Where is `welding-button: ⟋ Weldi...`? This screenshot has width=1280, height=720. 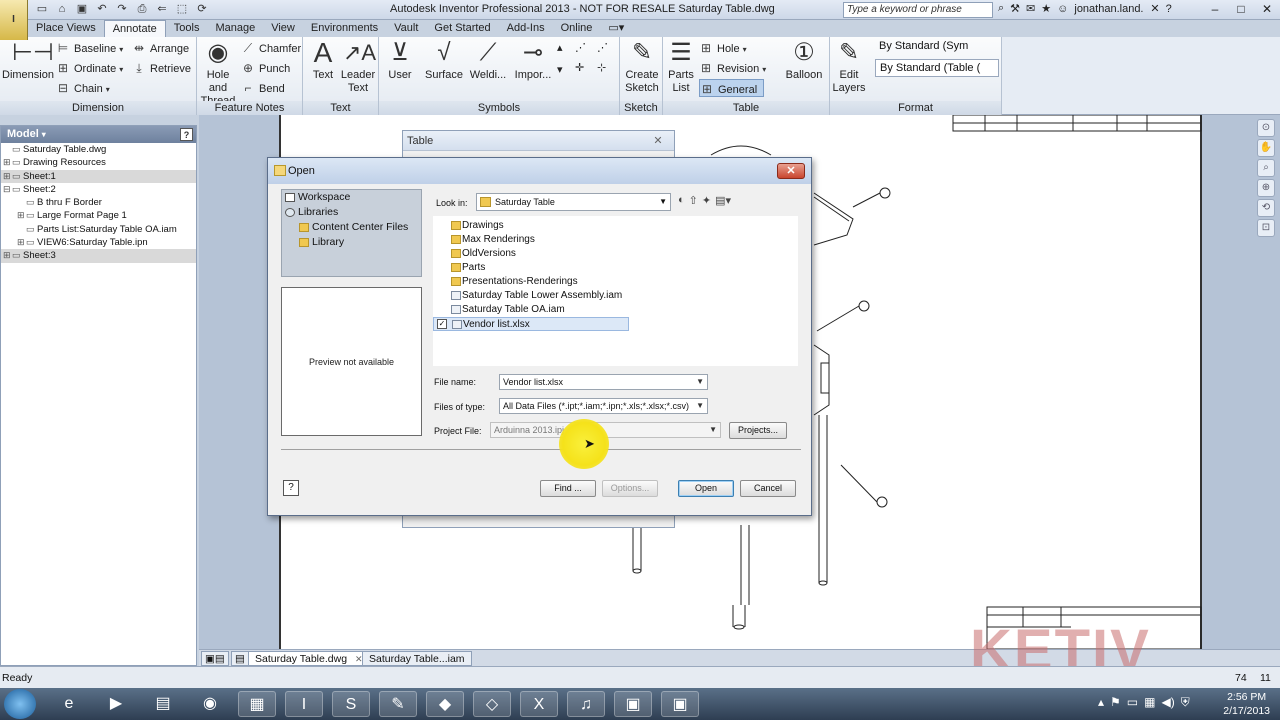 welding-button: ⟋ Weldi... is located at coordinates (488, 60).